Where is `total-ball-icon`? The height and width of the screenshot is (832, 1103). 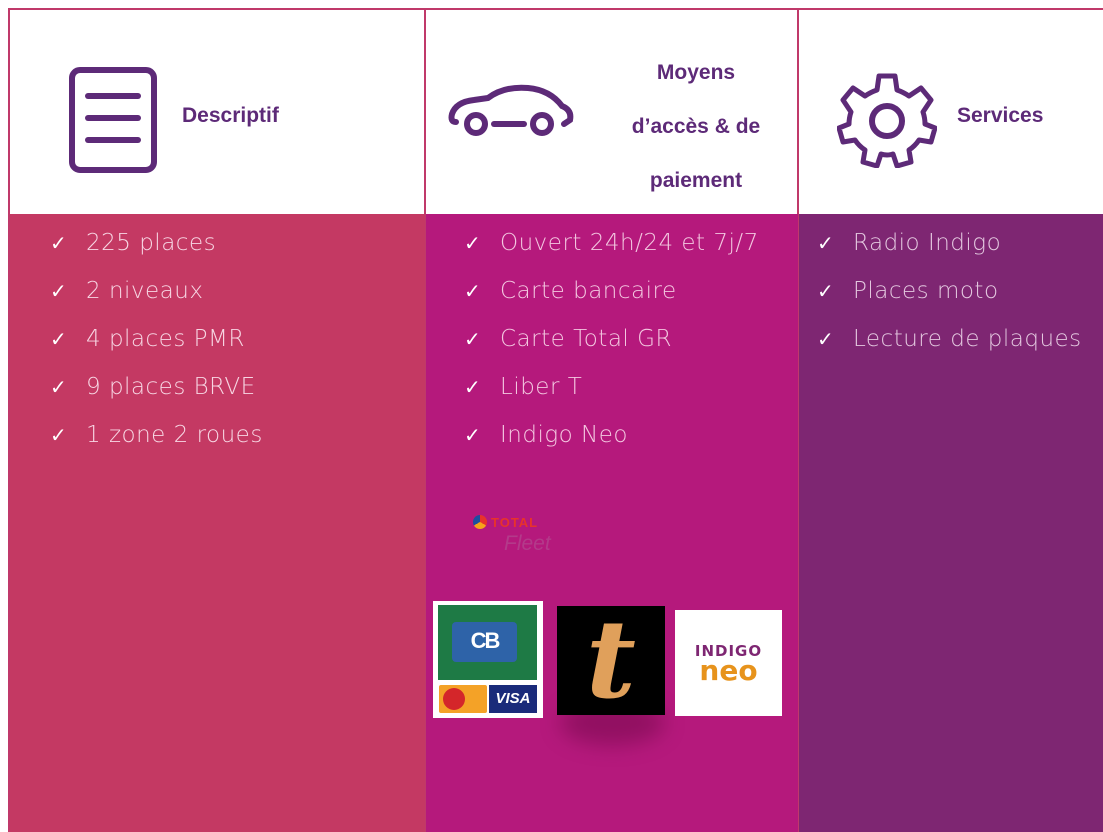
total-ball-icon is located at coordinates (480, 522).